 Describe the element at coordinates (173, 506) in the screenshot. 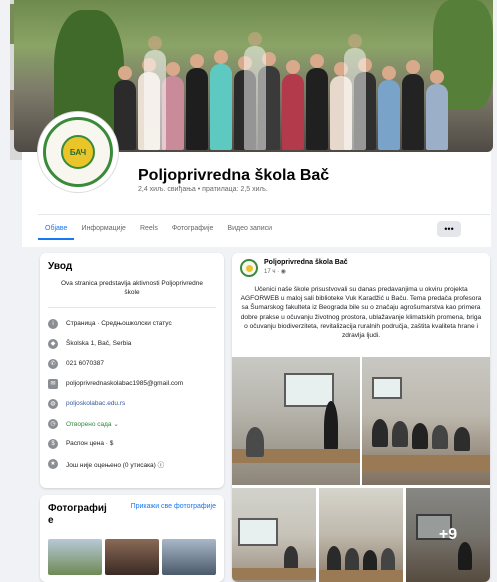

I see `see-all-photos-link: Прикажи све фотографије` at that location.